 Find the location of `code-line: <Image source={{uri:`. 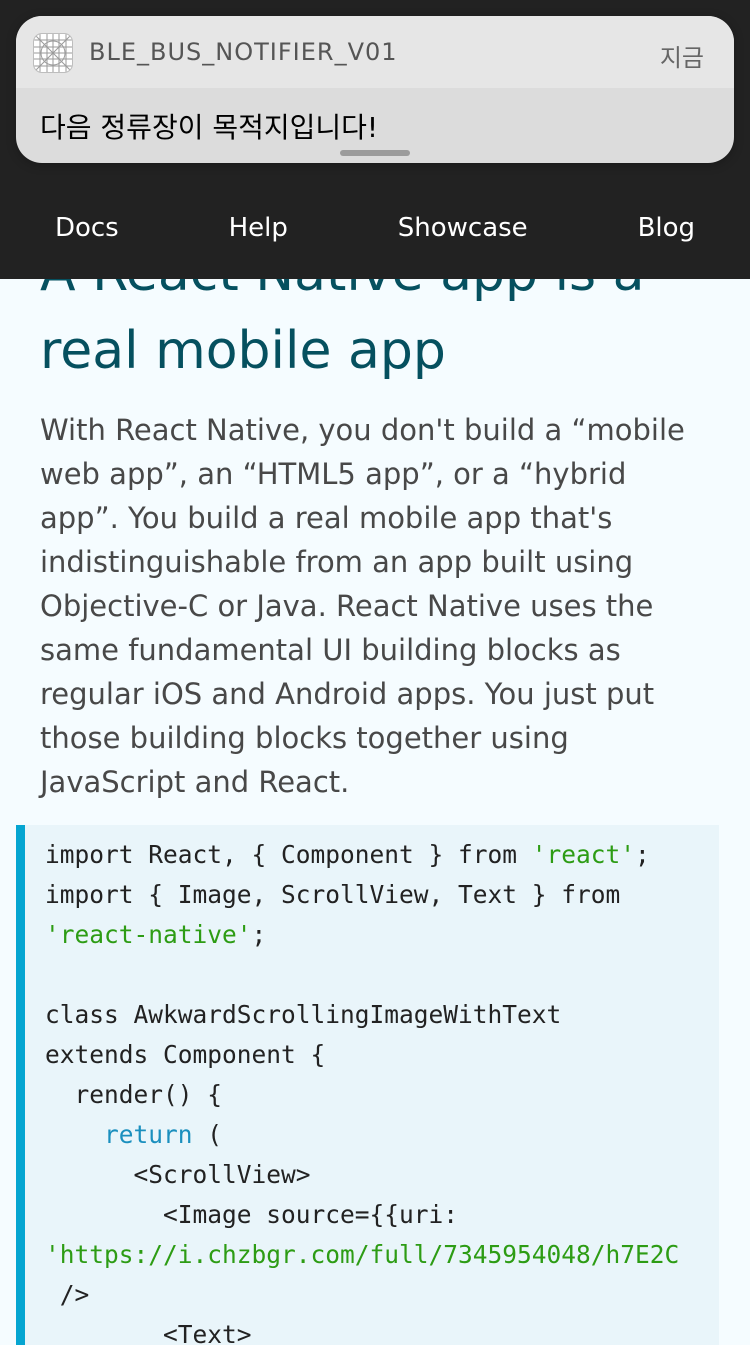

code-line: <Image source={{uri: is located at coordinates (252, 1214).